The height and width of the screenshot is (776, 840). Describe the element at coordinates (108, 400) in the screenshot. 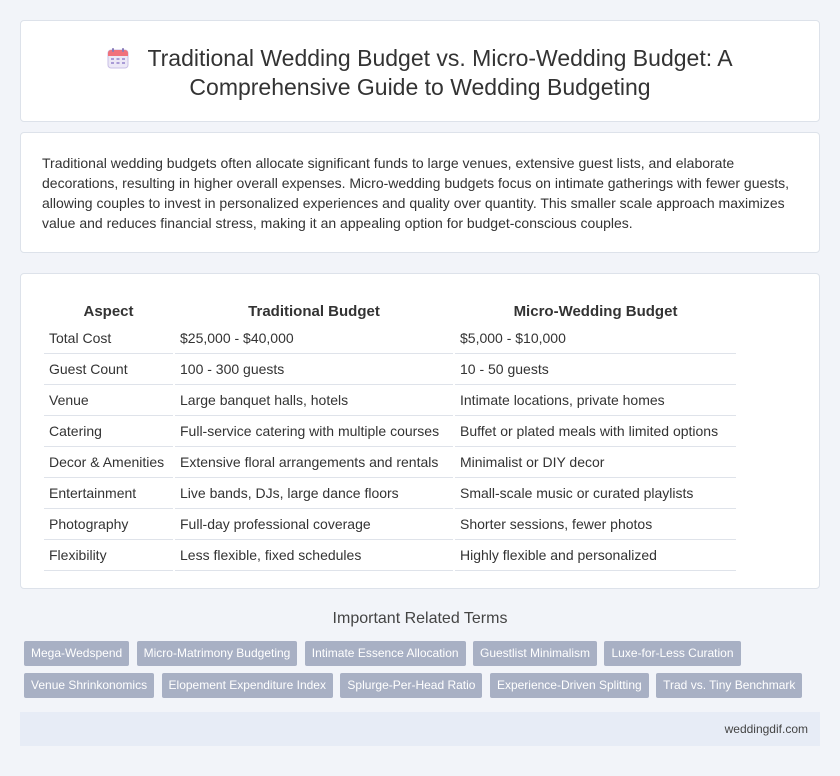

I see `aspect-cell: Venue` at that location.